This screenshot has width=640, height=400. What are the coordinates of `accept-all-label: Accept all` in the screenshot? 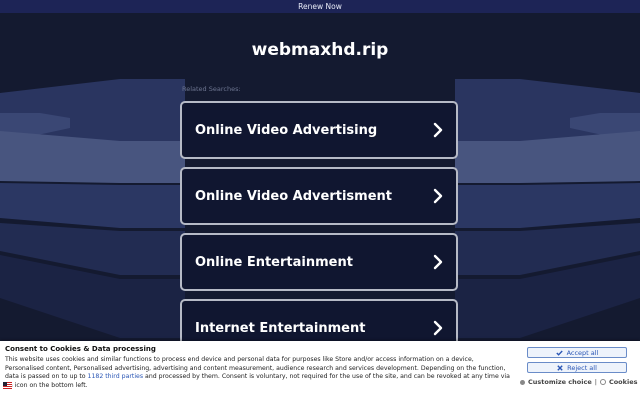 It's located at (582, 352).